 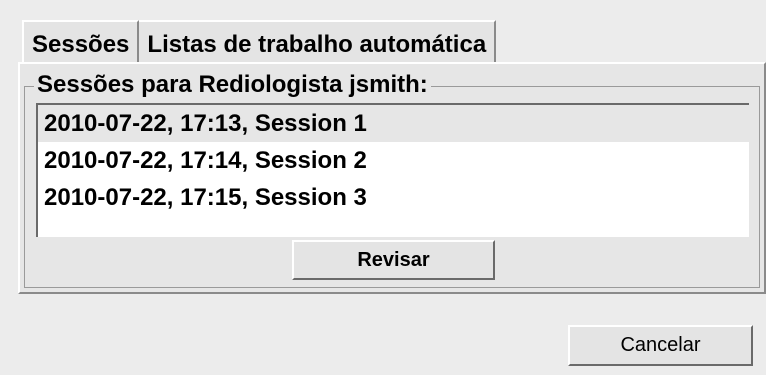 What do you see at coordinates (660, 345) in the screenshot?
I see `cancel-button: Cancelar` at bounding box center [660, 345].